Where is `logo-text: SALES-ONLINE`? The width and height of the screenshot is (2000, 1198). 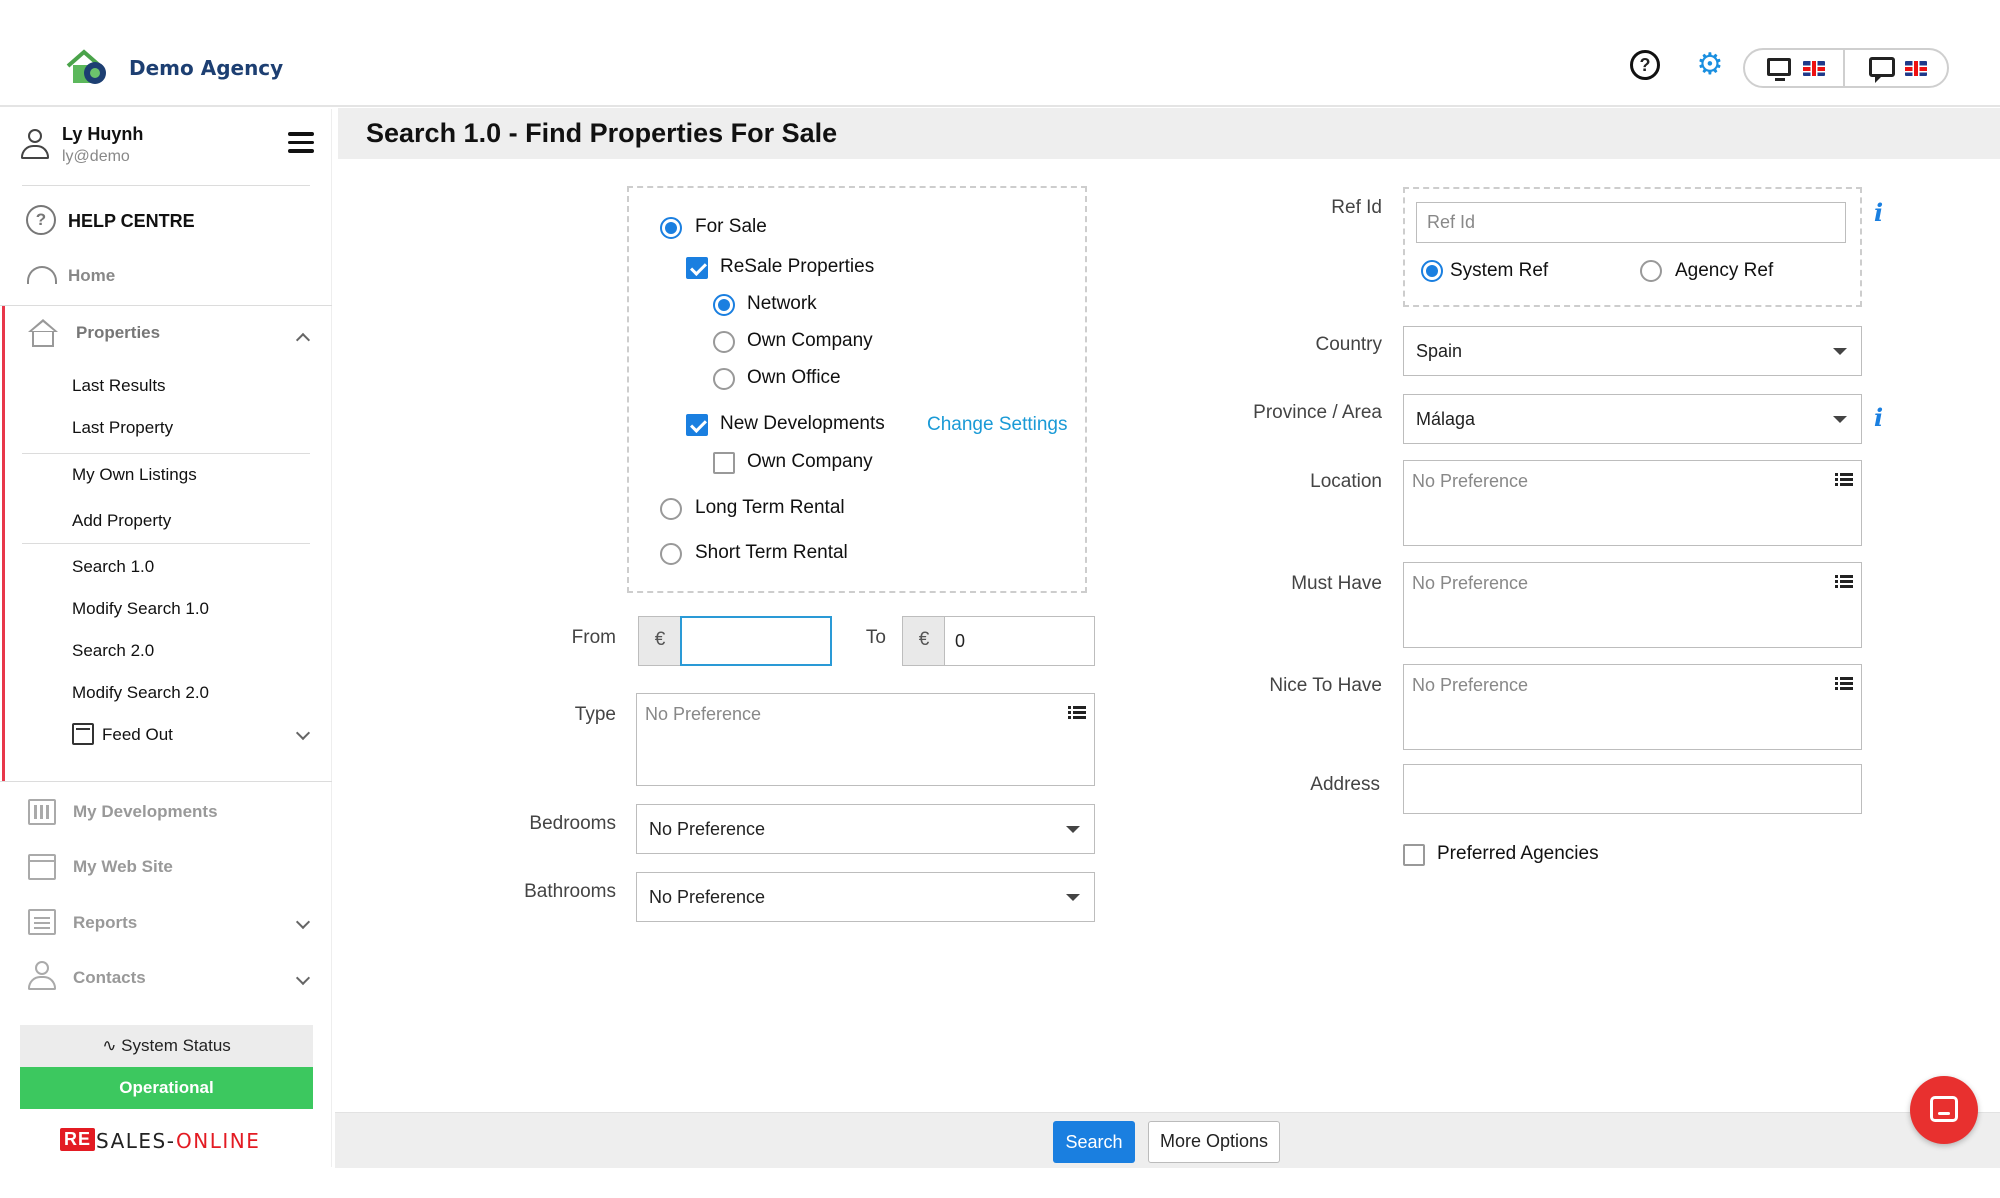
logo-text: SALES-ONLINE is located at coordinates (178, 1141).